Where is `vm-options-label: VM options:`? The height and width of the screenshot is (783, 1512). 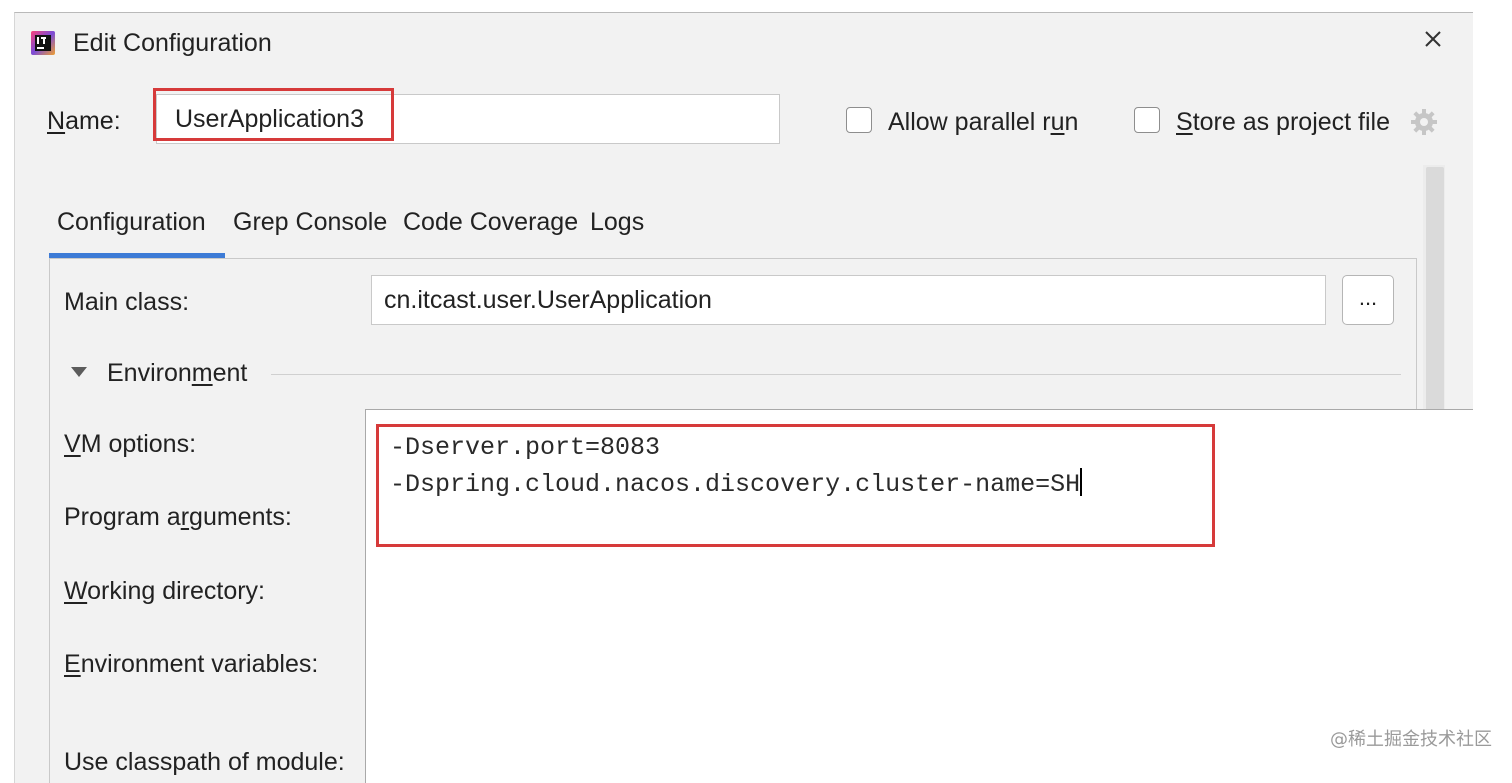
vm-options-label: VM options: is located at coordinates (130, 444).